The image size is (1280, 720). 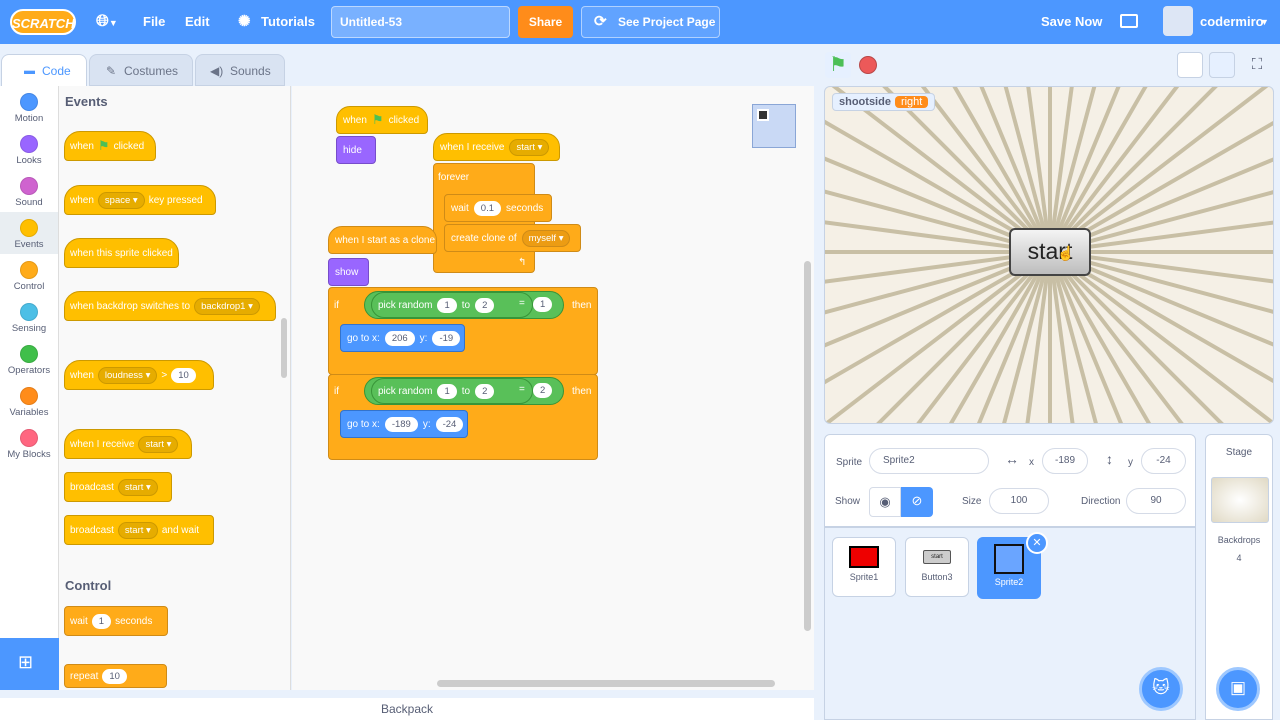 I want to click on when-key-pressed-block: when space ▾ key pressed, so click(x=140, y=200).